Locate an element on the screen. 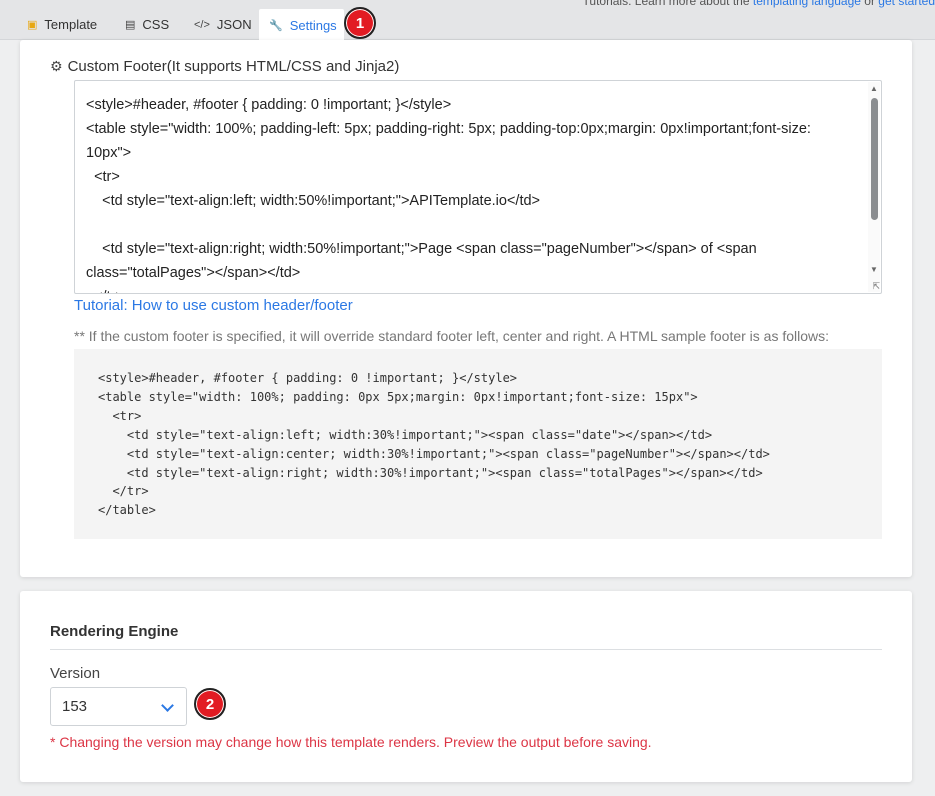 The image size is (935, 796). templating-language-link: templating language is located at coordinates (807, 4).